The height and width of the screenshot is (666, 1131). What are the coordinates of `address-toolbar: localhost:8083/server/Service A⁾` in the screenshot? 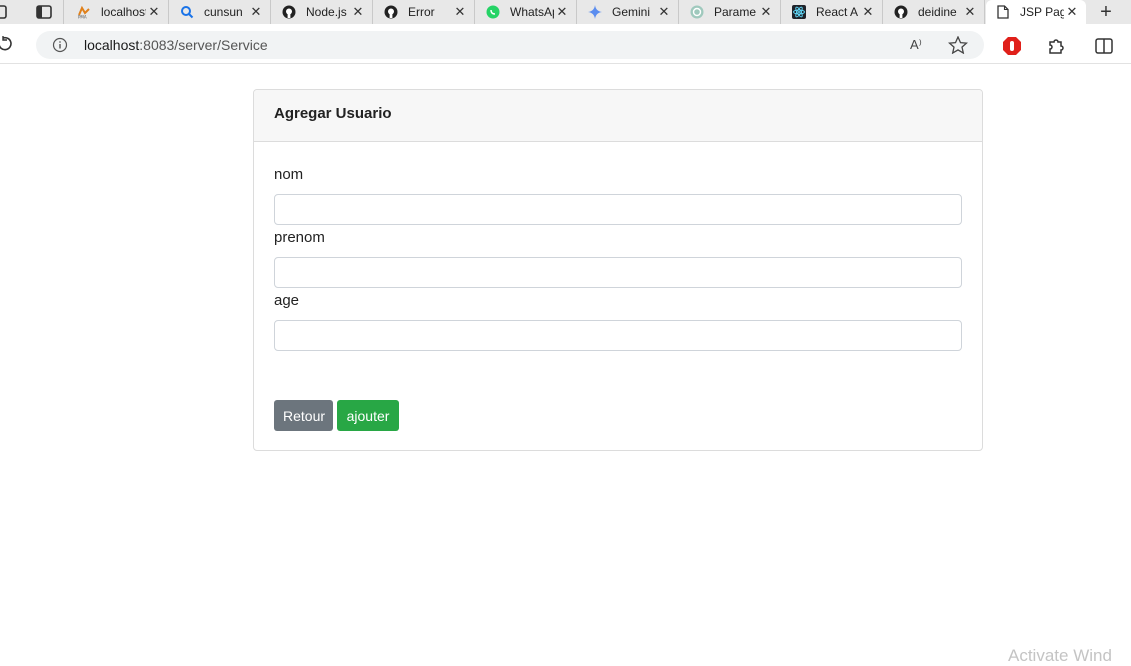 It's located at (565, 44).